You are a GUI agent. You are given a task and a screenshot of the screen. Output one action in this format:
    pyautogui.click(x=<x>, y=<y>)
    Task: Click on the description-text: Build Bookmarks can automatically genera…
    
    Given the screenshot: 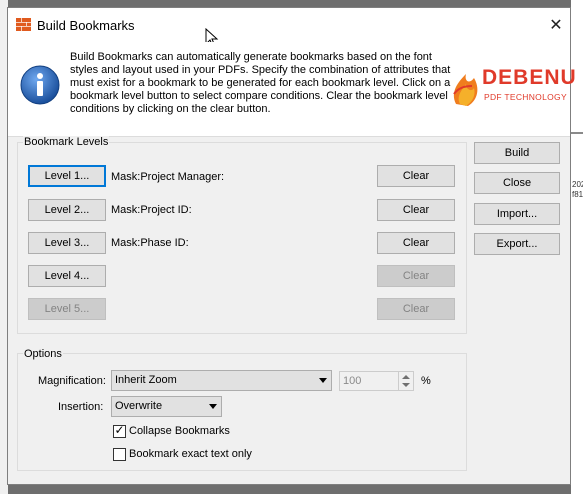 What is the action you would take?
    pyautogui.click(x=260, y=83)
    